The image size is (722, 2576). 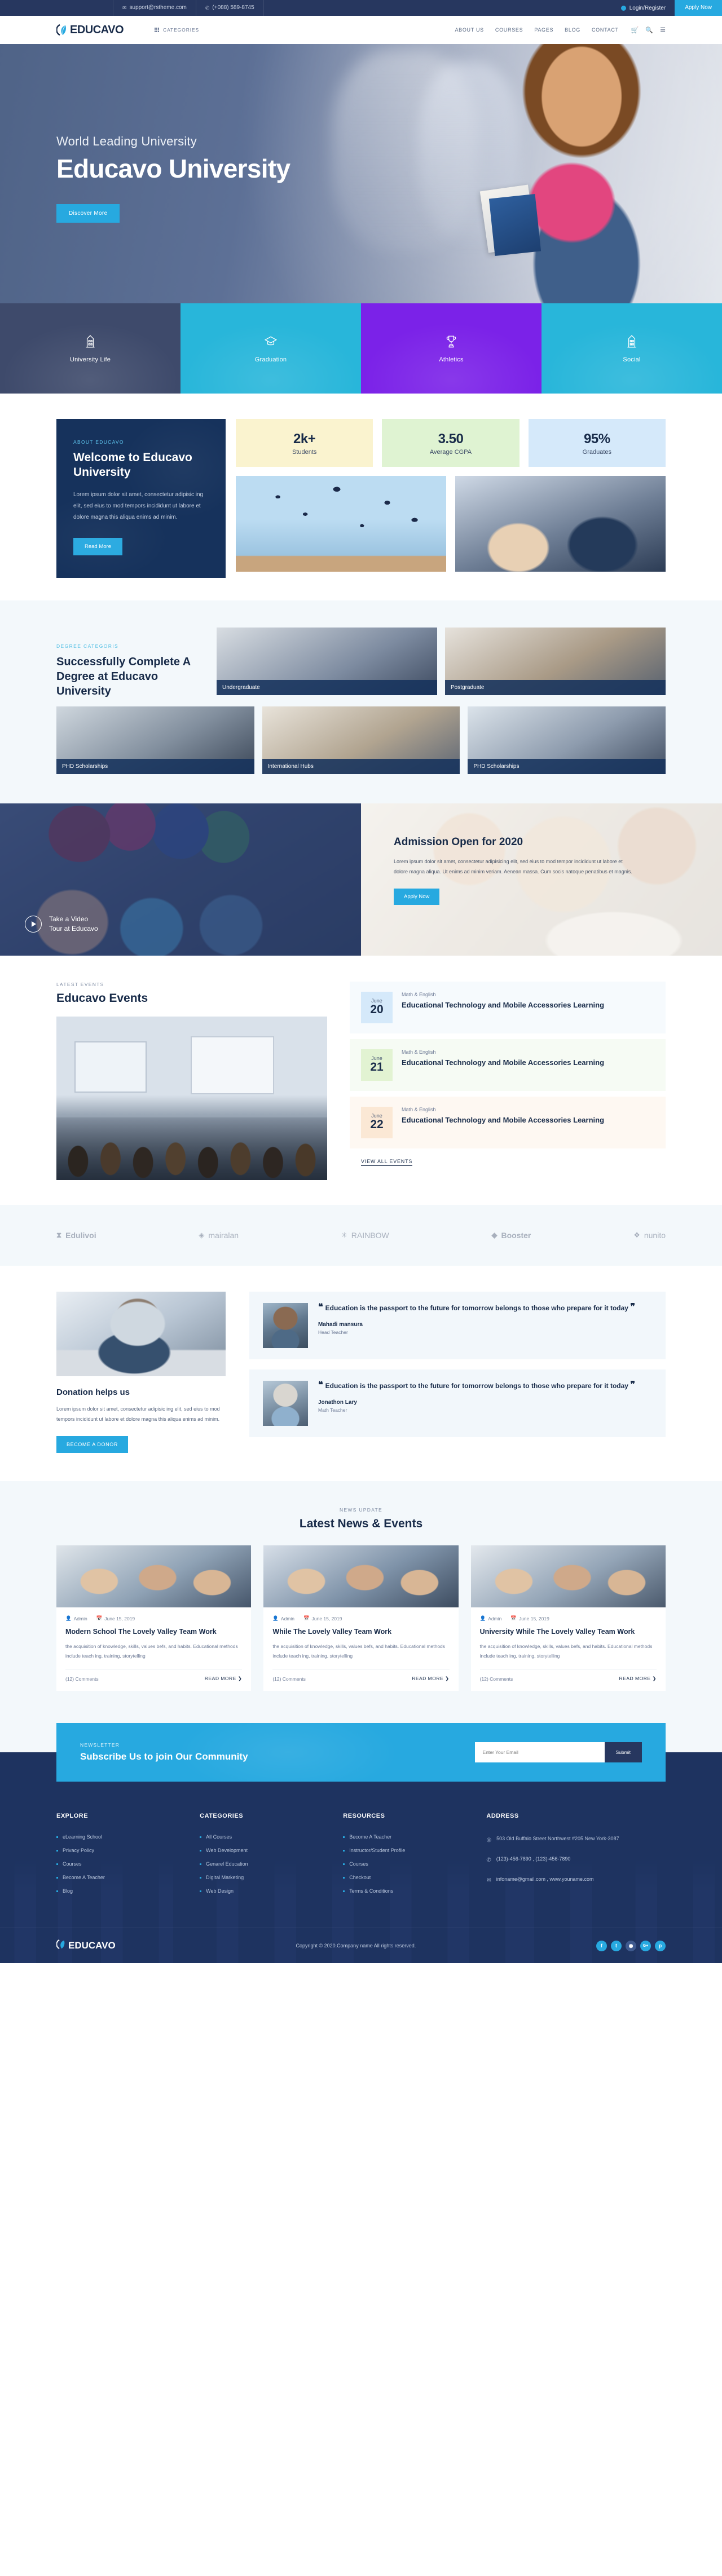 I want to click on footer-link: eLearning School, so click(x=128, y=1837).